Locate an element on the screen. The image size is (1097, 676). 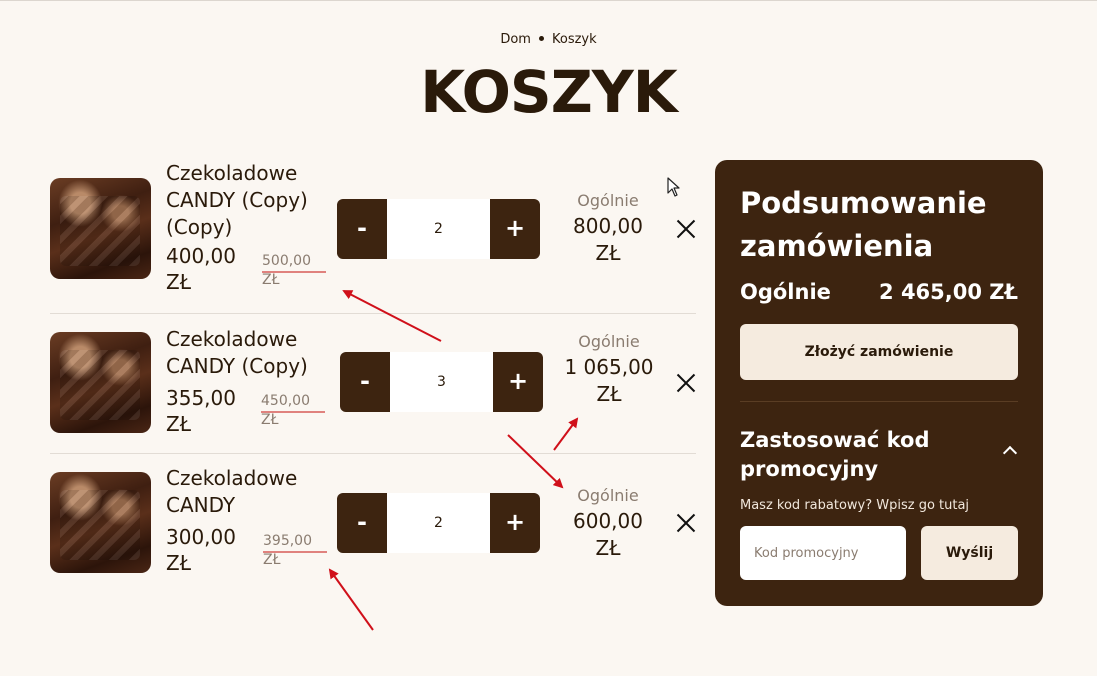
quantity-stepper: - 3 + is located at coordinates (441, 382).